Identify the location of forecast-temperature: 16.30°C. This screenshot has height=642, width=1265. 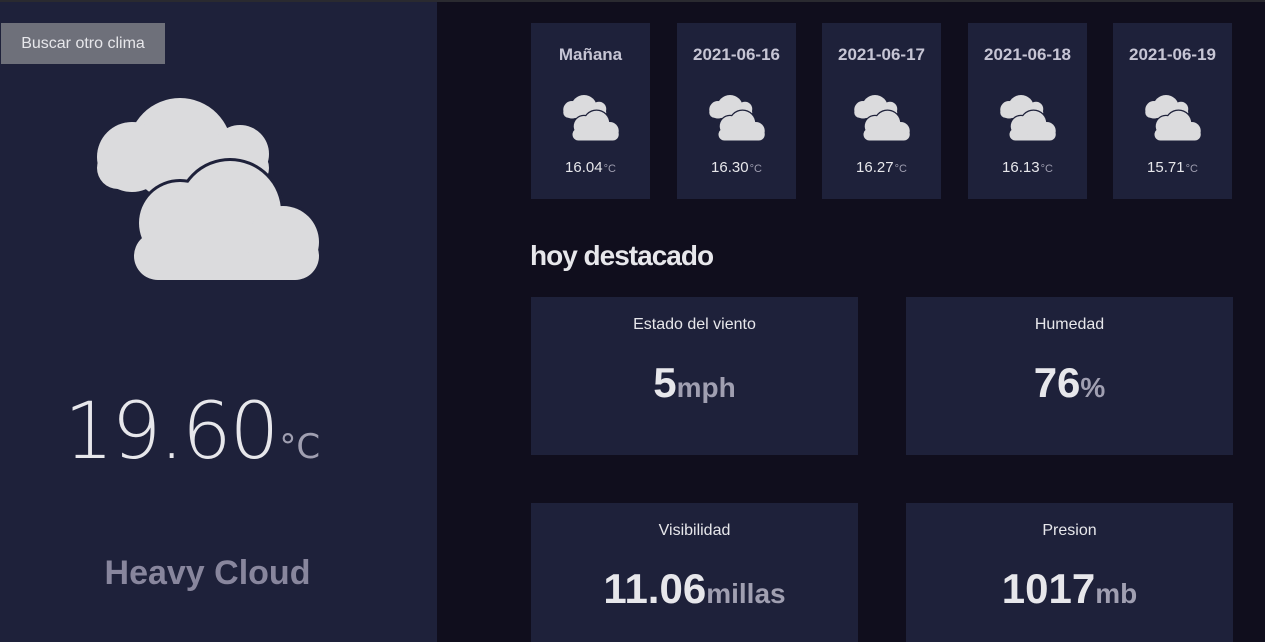
(736, 167).